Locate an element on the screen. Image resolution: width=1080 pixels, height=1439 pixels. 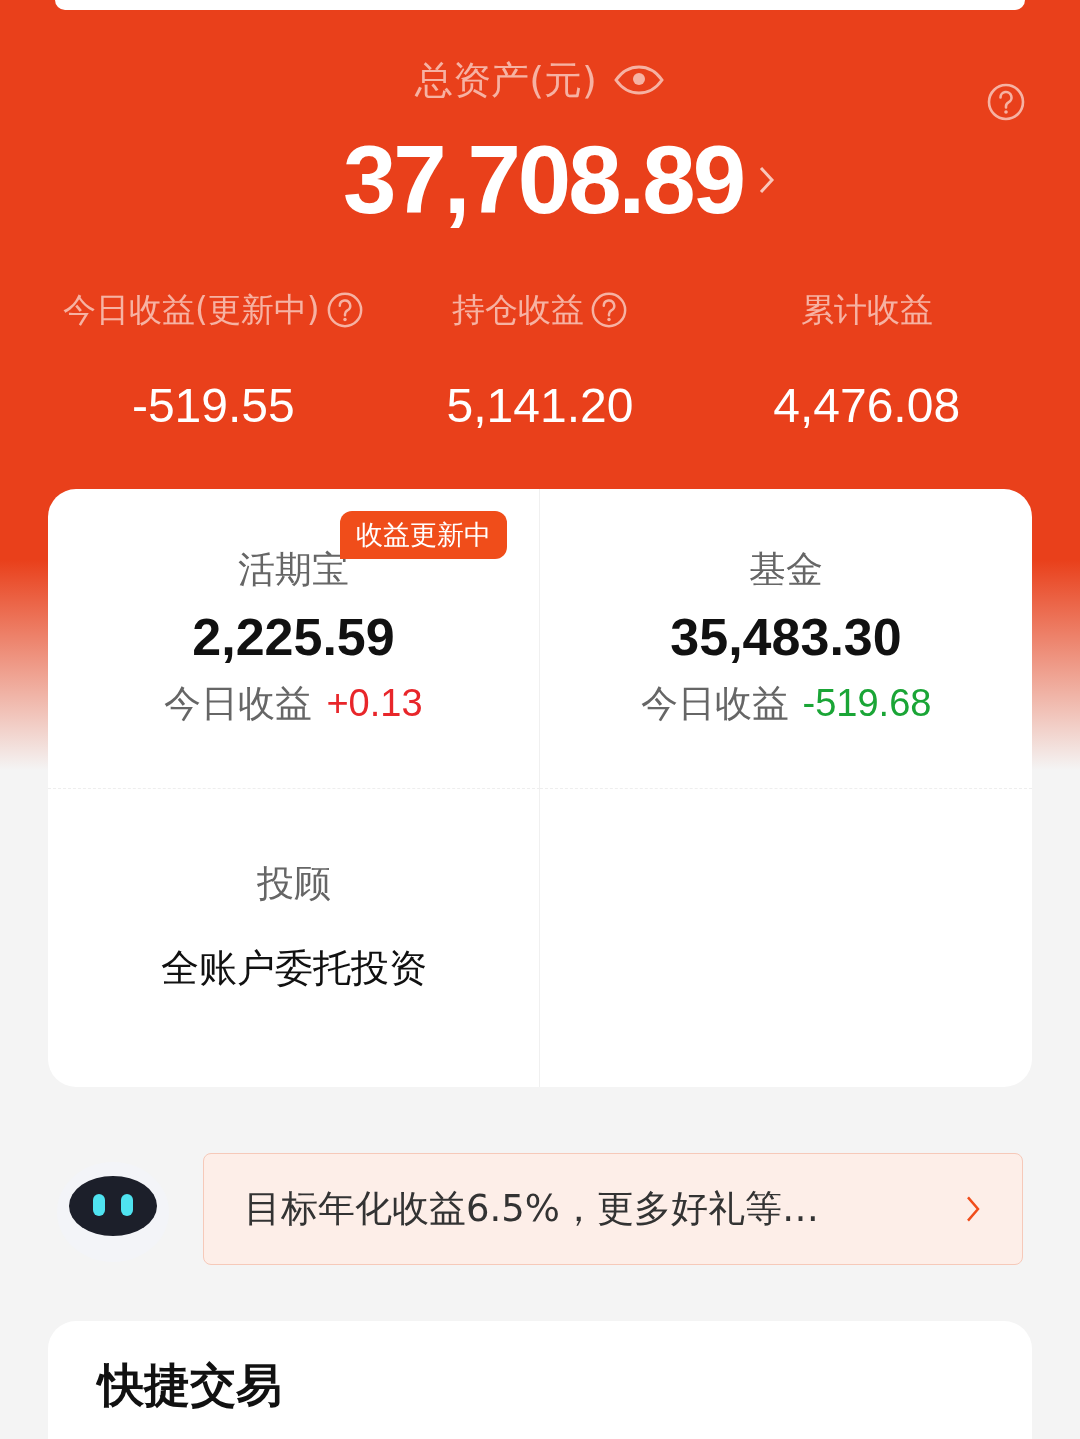
asset-name: 基金 is located at coordinates (786, 570).